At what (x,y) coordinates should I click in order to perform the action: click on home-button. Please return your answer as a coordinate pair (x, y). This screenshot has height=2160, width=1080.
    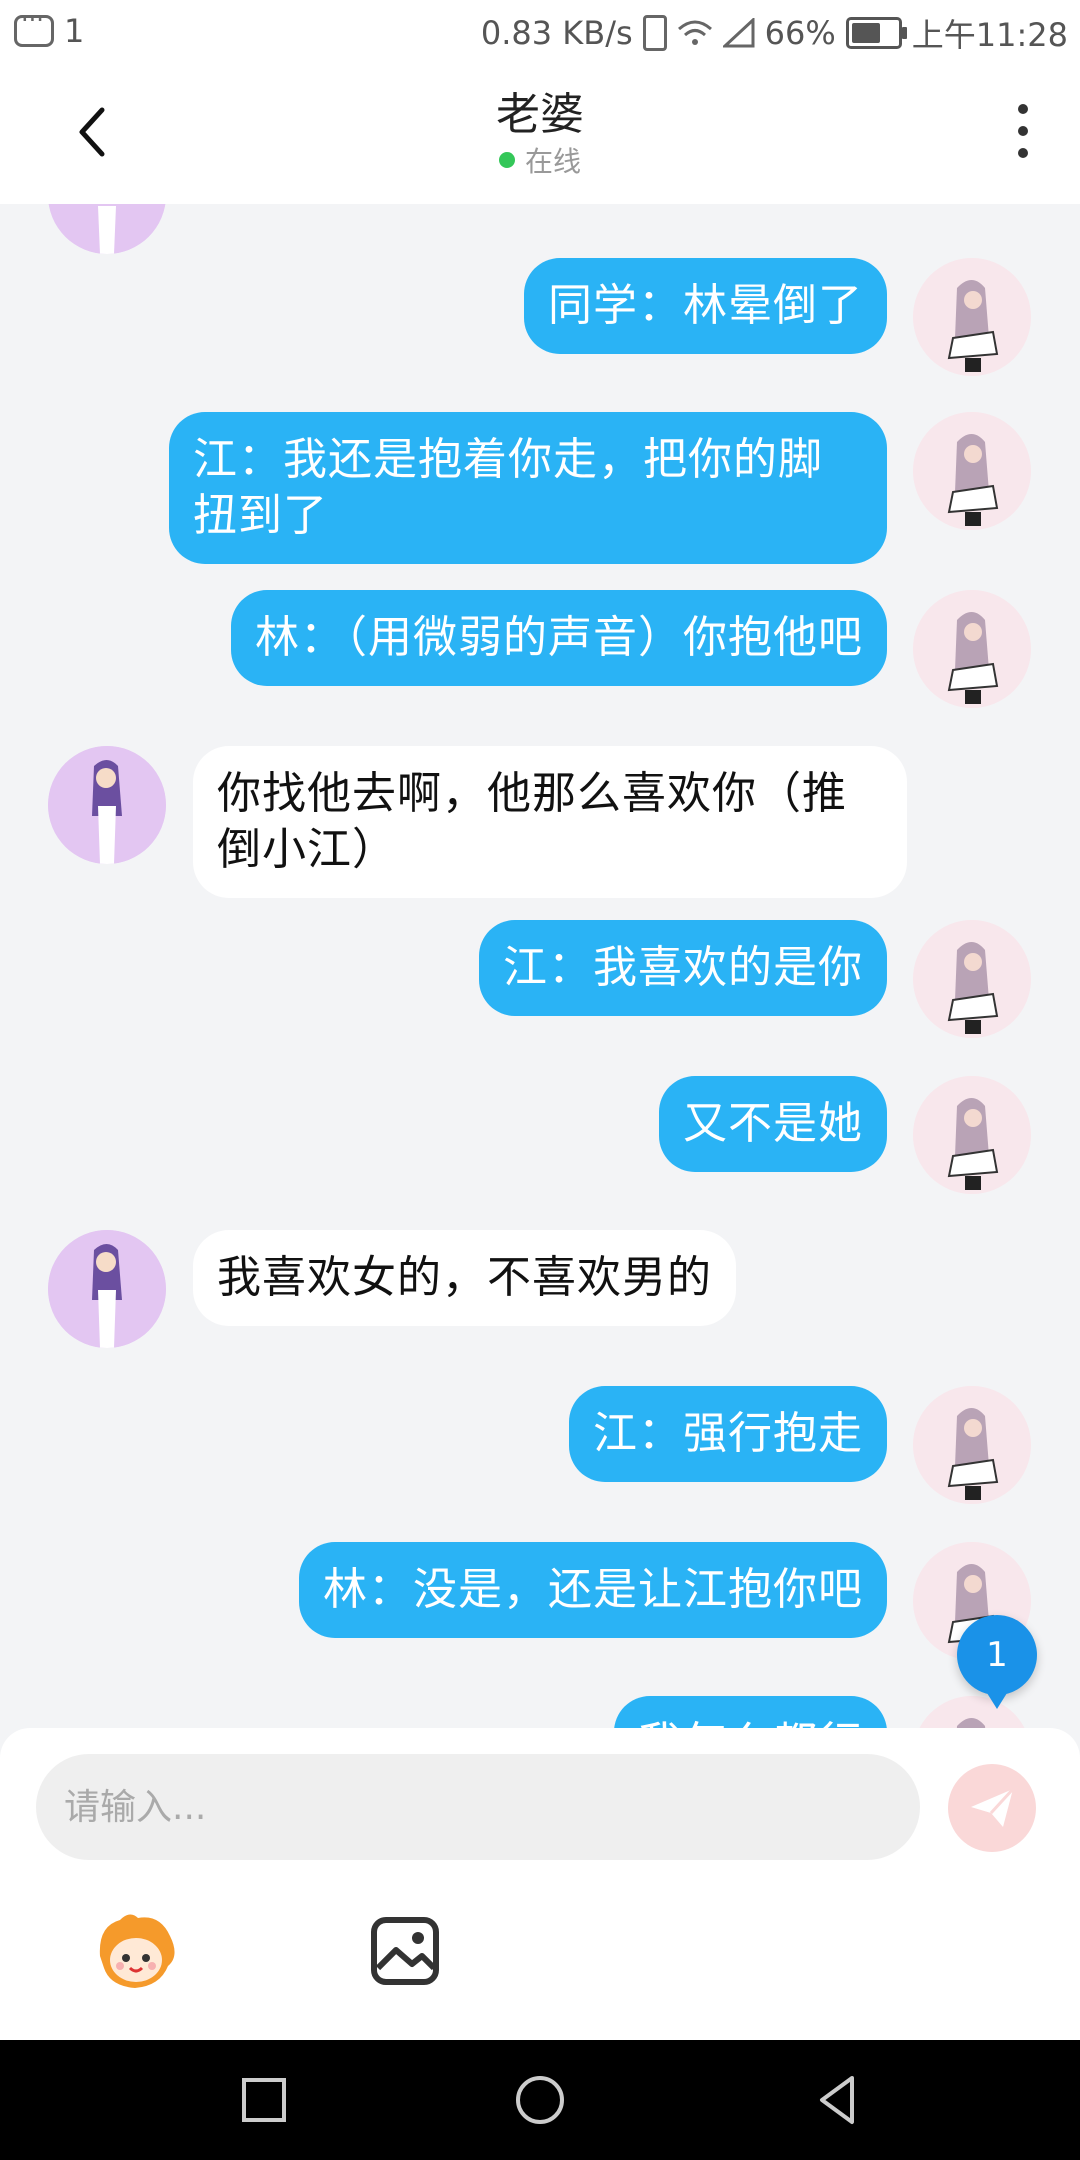
    Looking at the image, I should click on (540, 2100).